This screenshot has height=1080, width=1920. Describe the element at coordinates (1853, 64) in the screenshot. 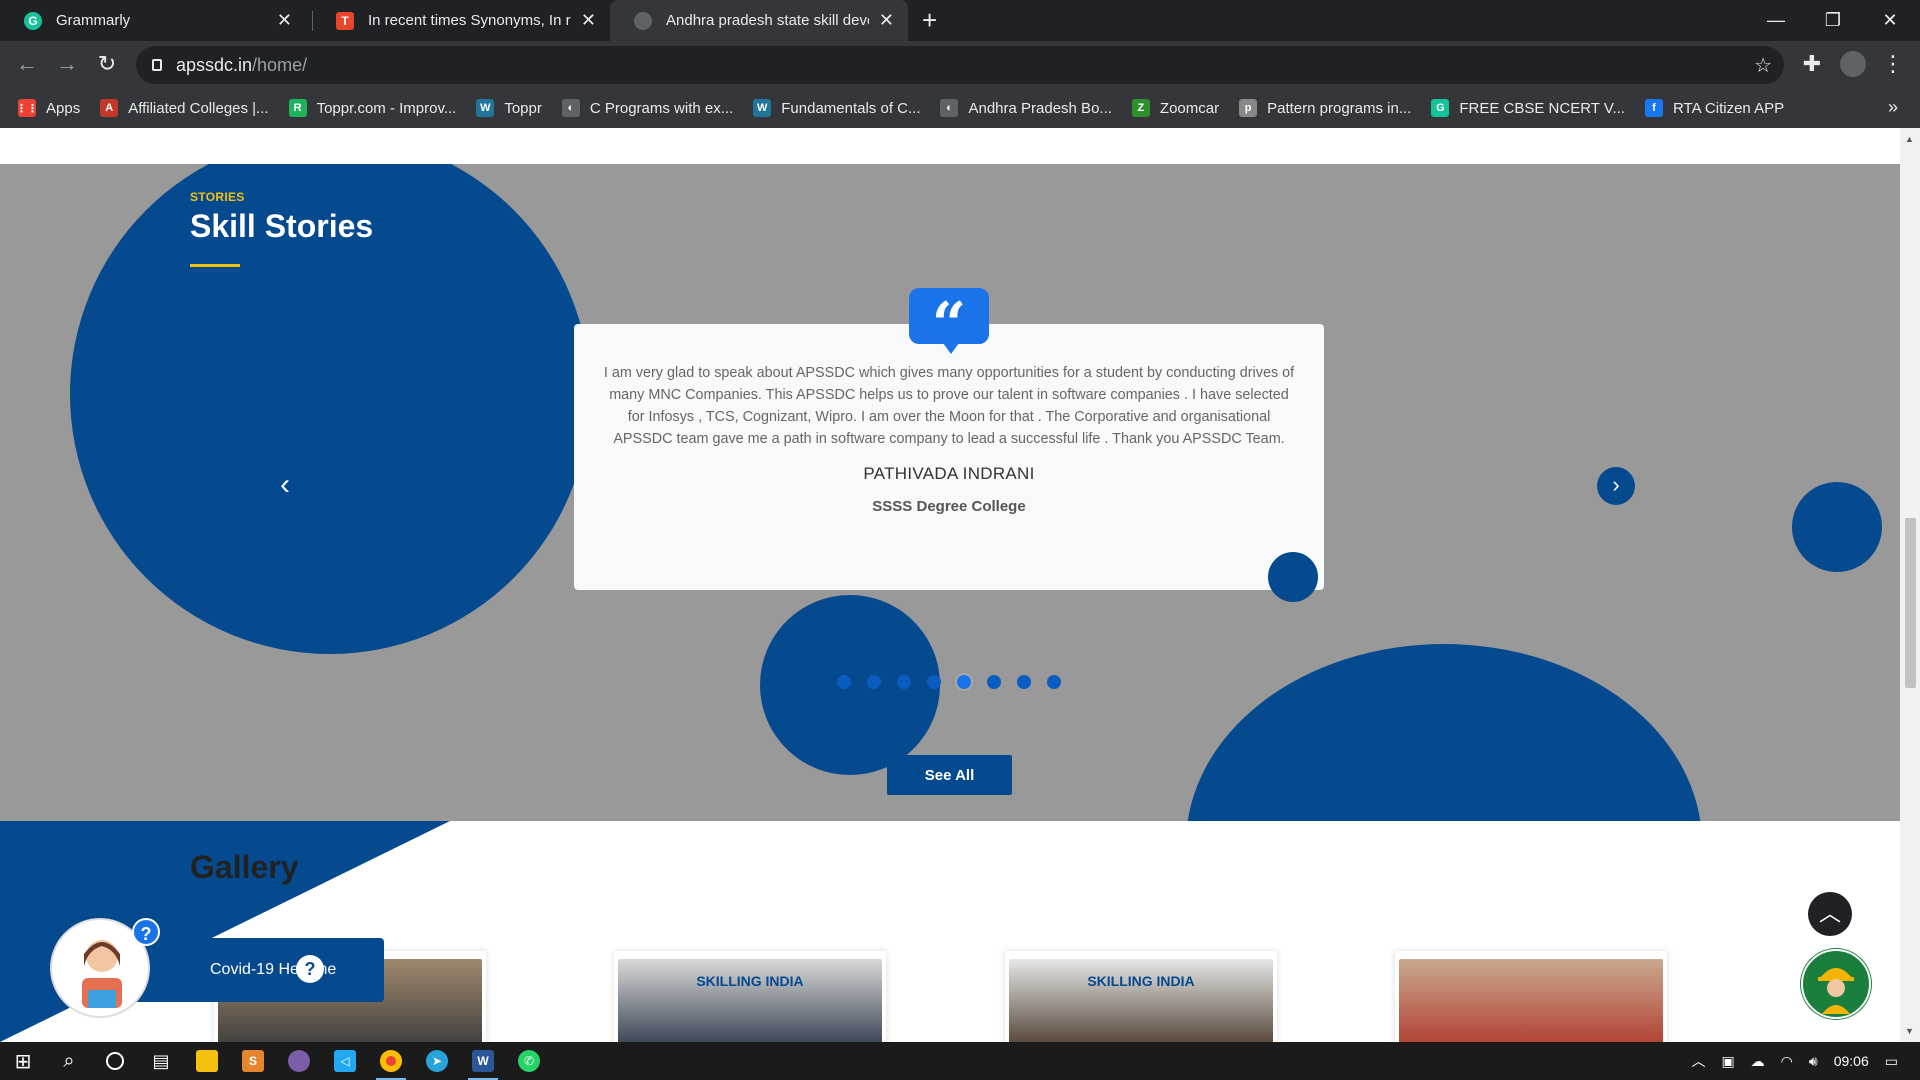

I see `profile-avatar` at that location.